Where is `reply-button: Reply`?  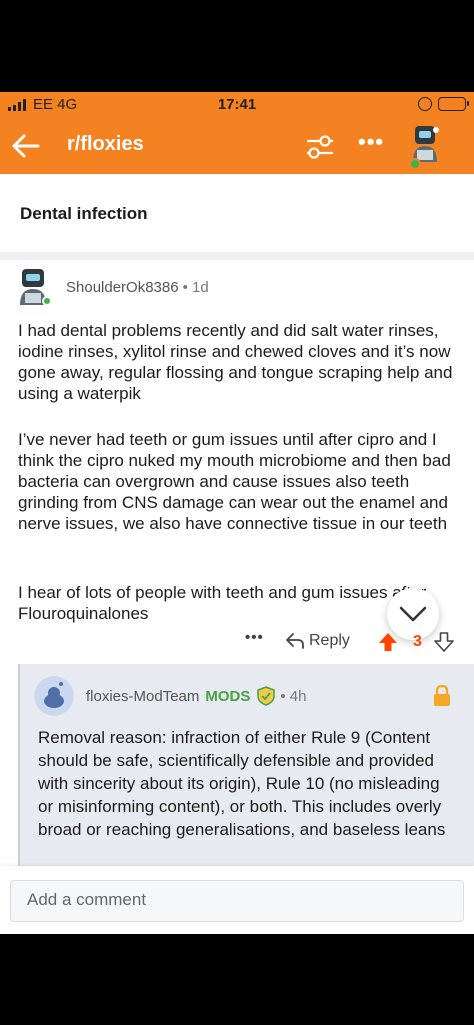 reply-button: Reply is located at coordinates (317, 641).